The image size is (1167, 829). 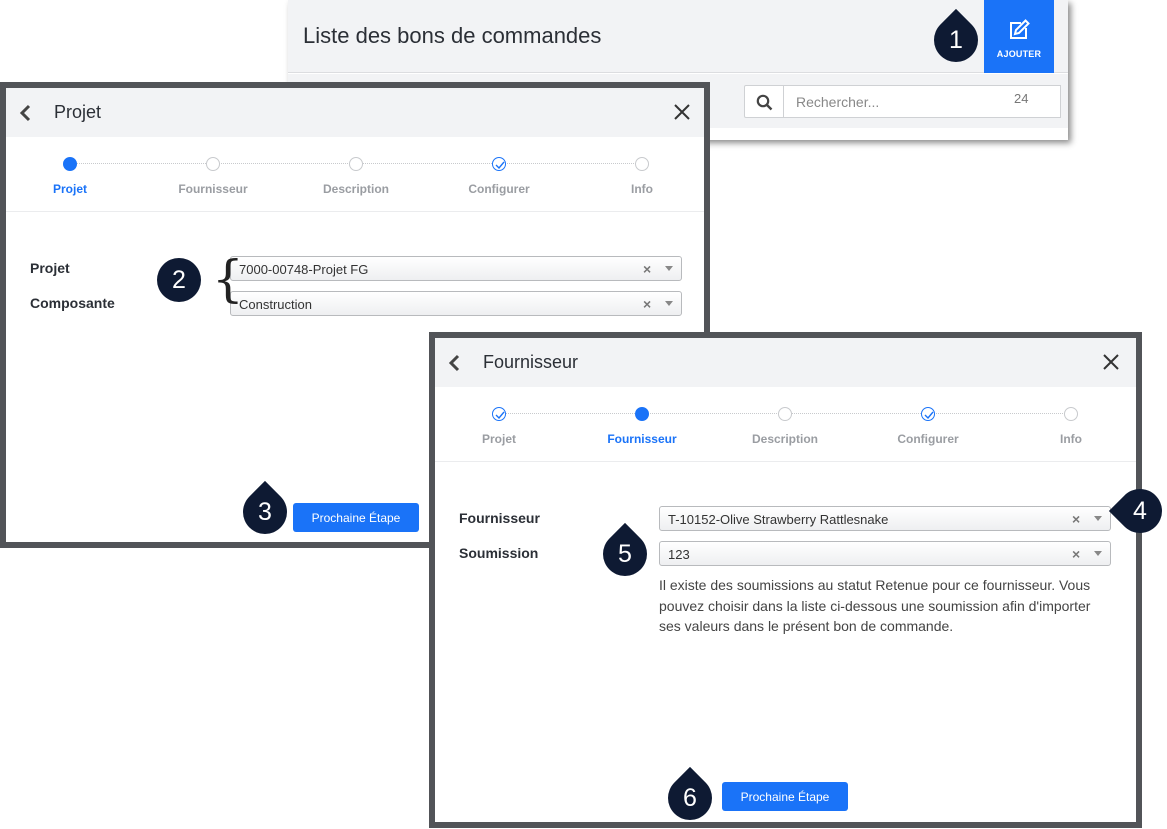 I want to click on result-count: 24, so click(x=1021, y=98).